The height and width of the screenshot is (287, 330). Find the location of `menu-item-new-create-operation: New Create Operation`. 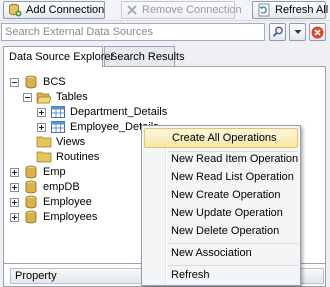

menu-item-new-create-operation: New Create Operation is located at coordinates (221, 195).